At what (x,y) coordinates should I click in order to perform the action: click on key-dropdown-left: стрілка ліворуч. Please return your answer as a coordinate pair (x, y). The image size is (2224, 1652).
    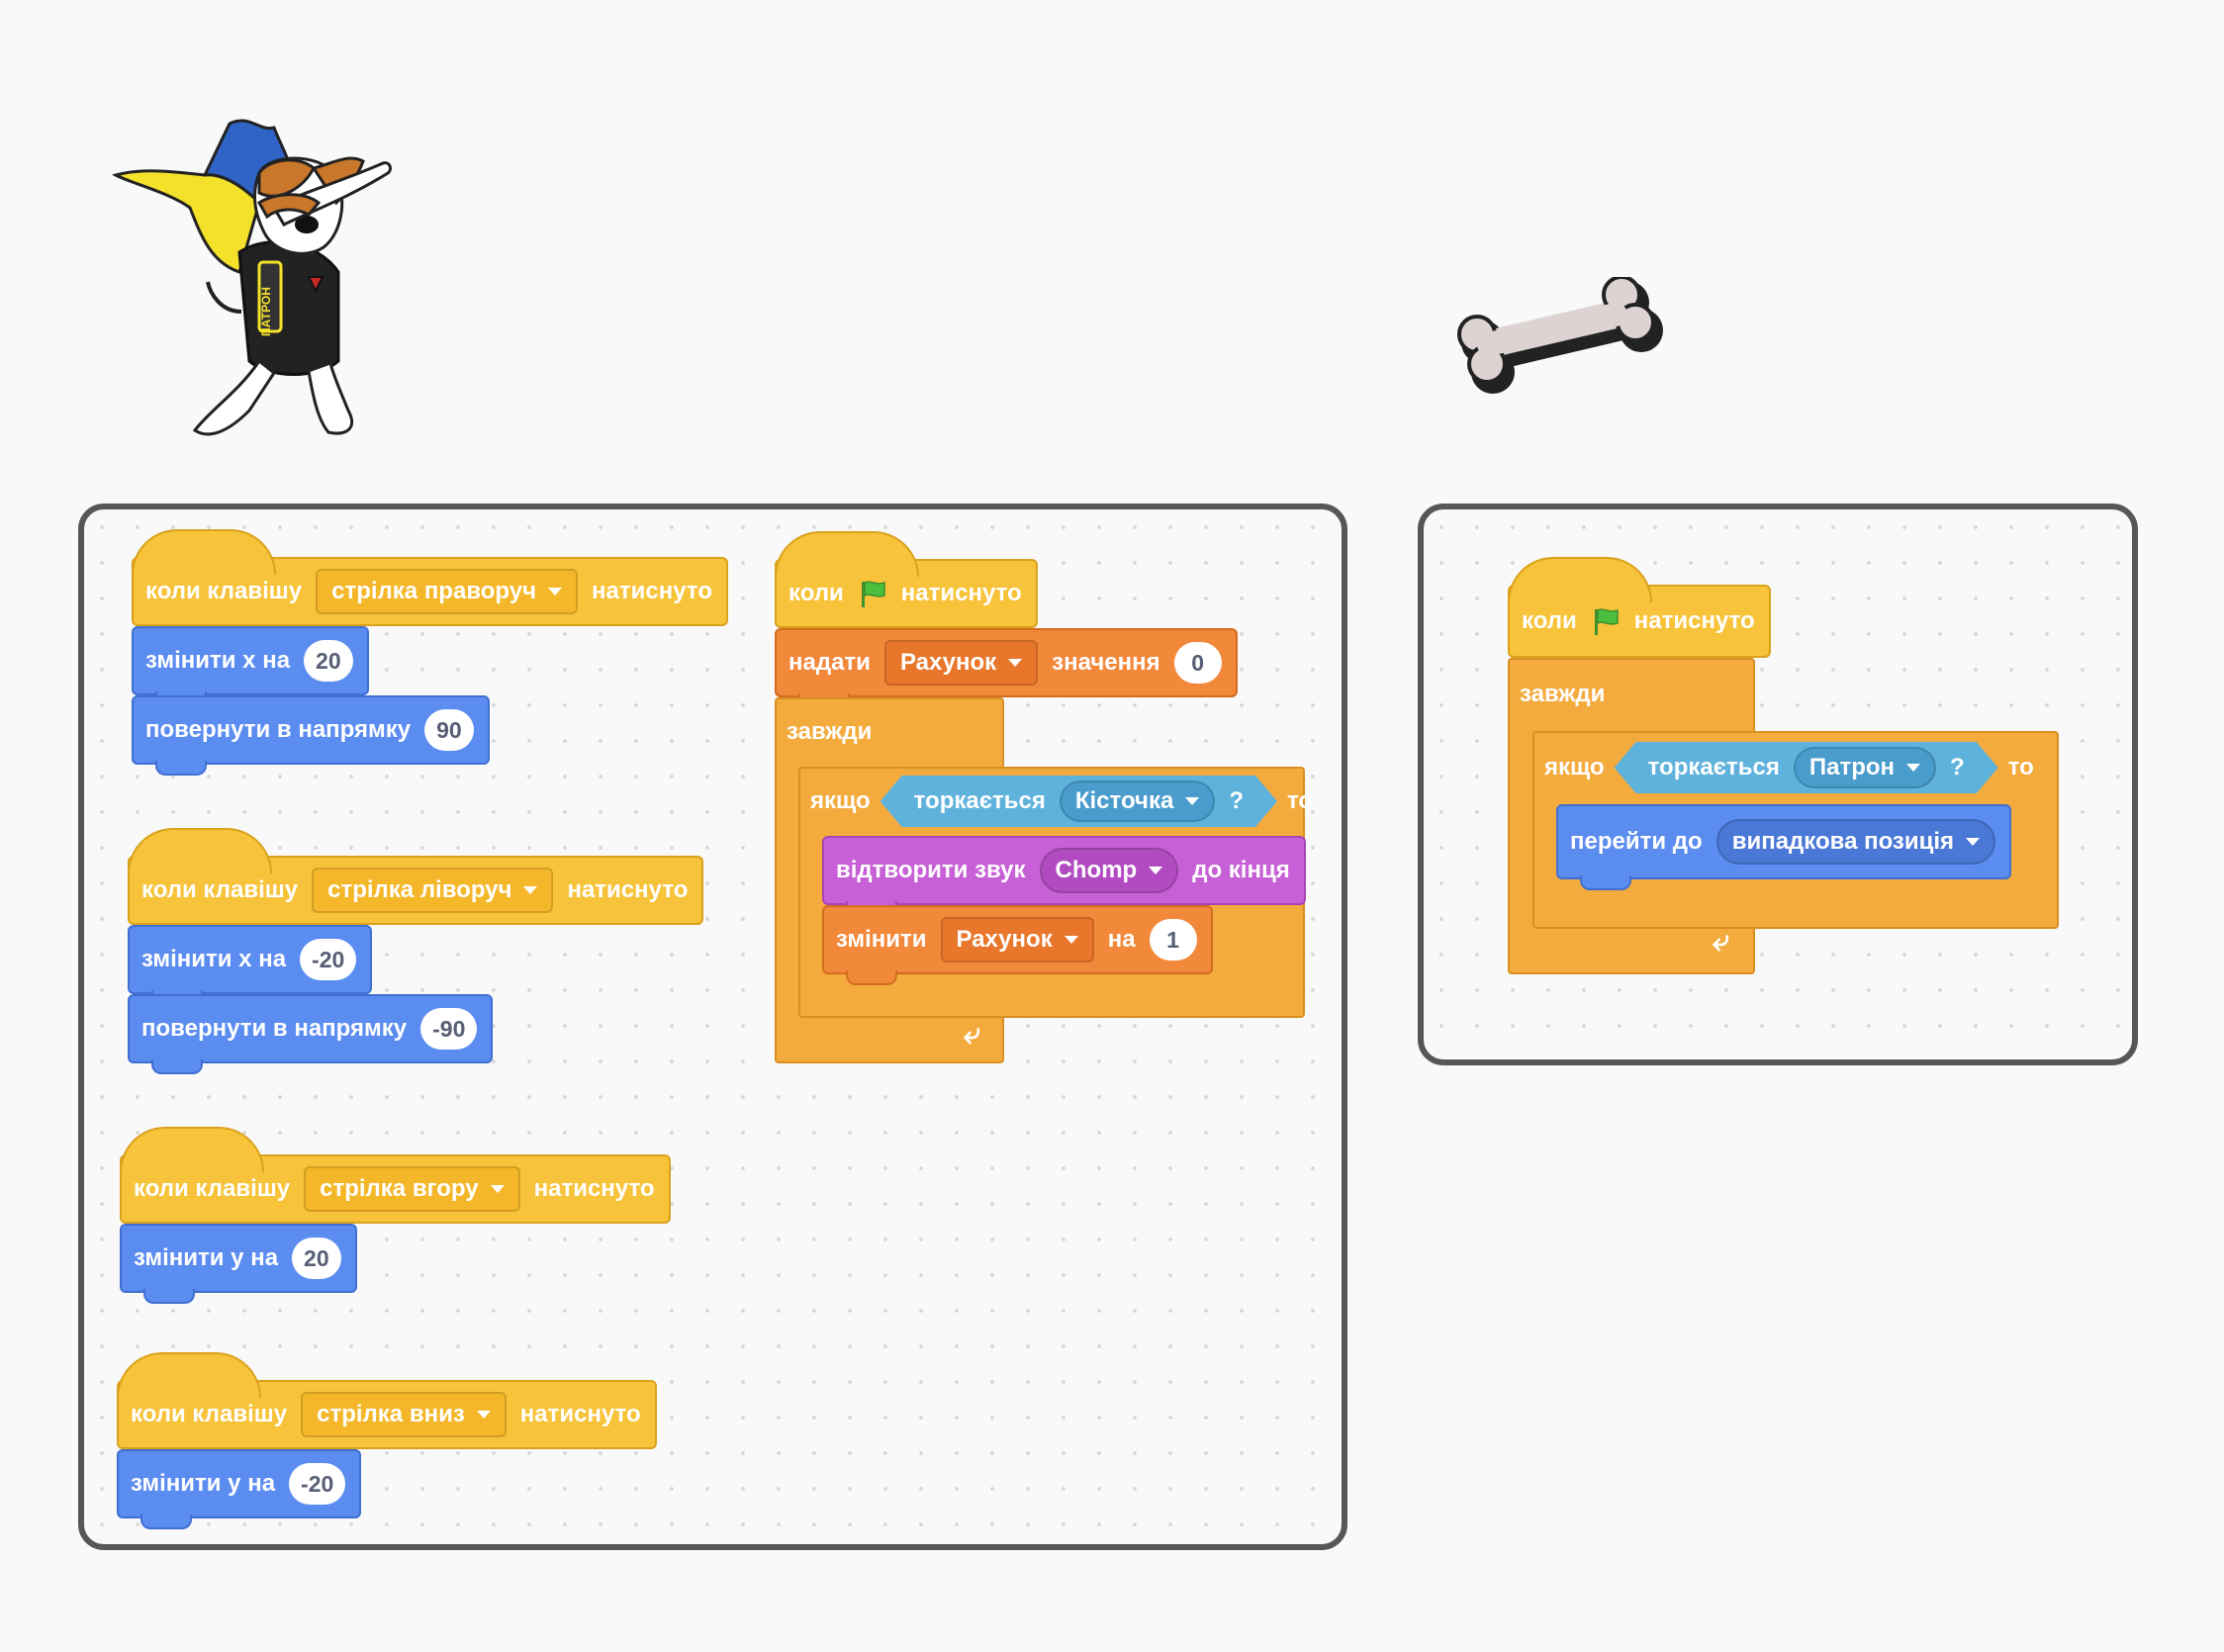
    Looking at the image, I should click on (433, 890).